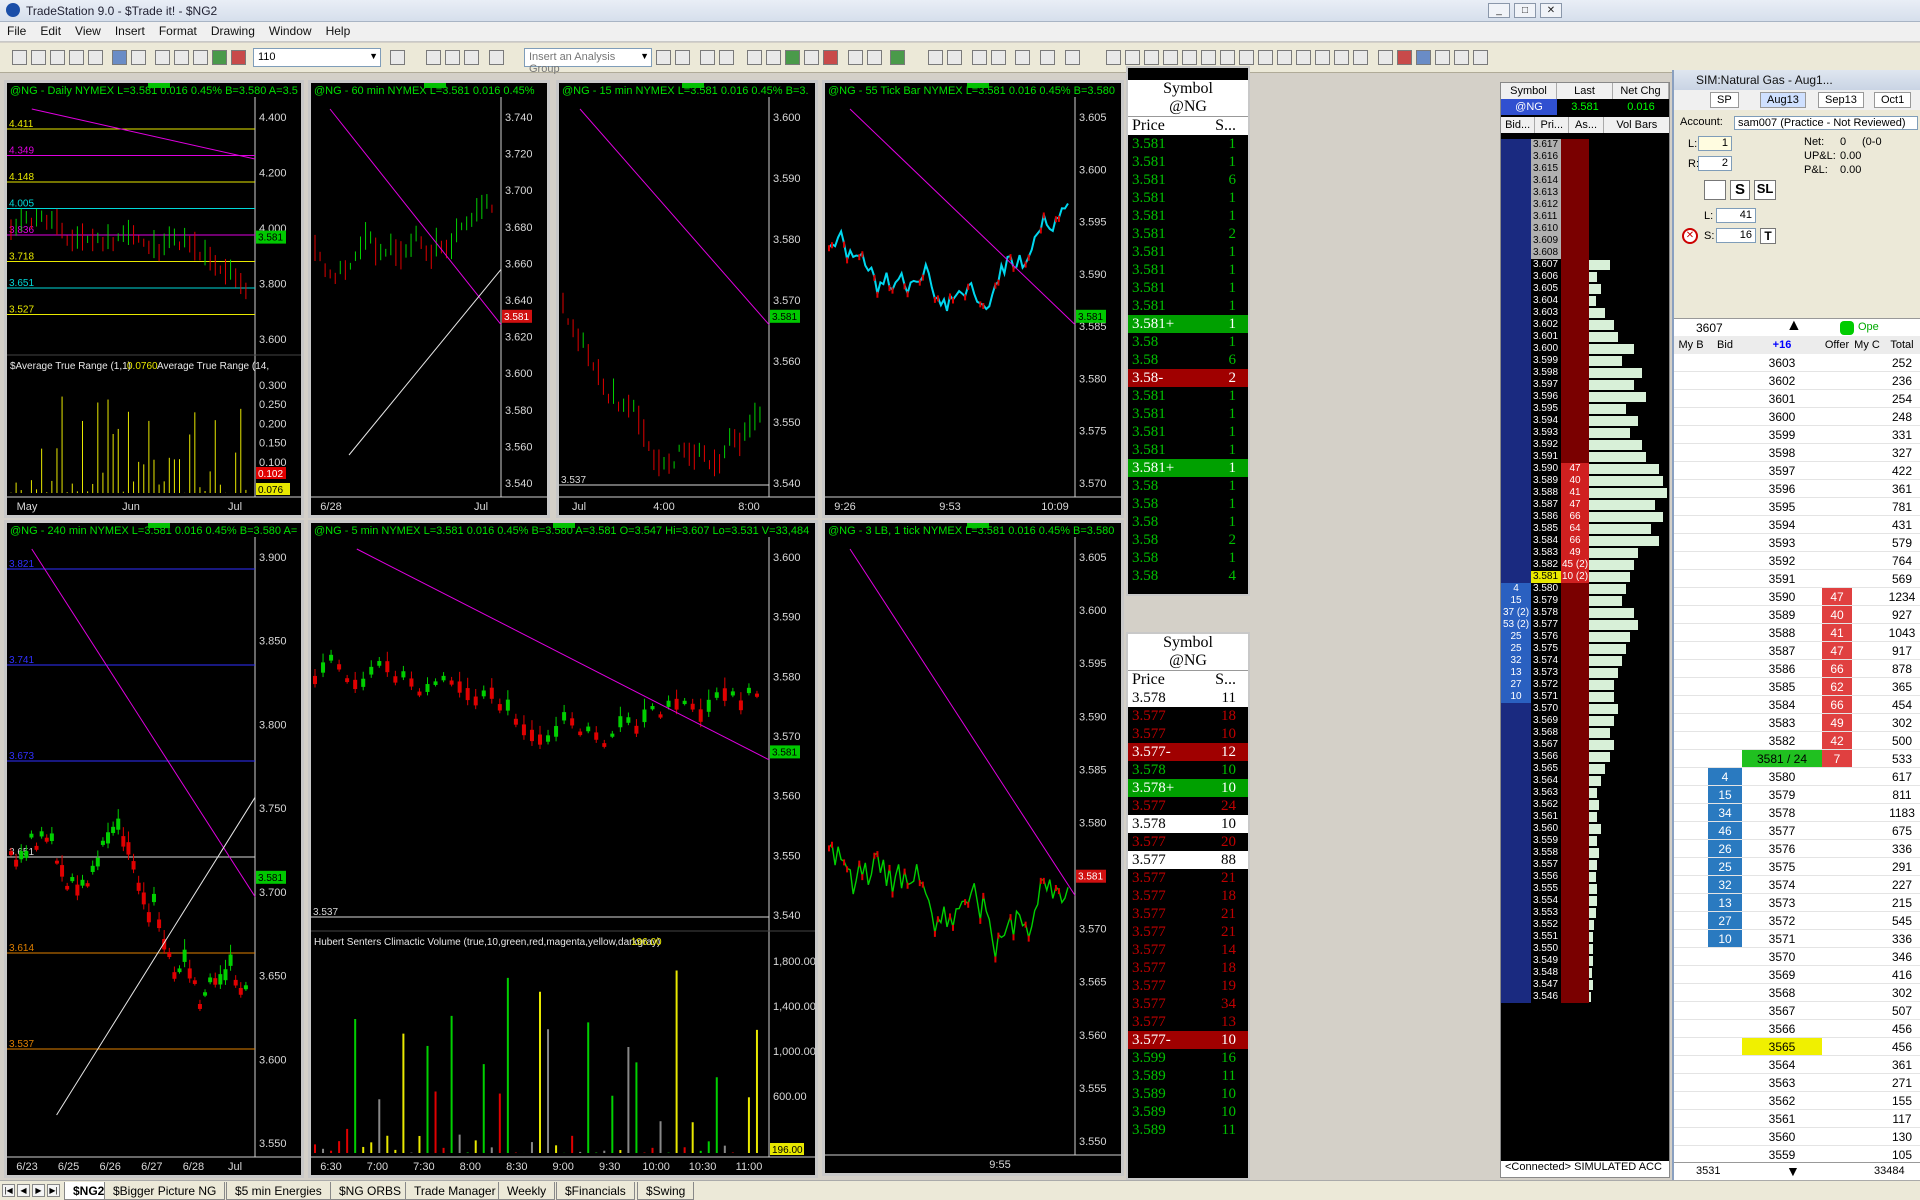  Describe the element at coordinates (1585, 325) in the screenshot. I see `depth-row: 3.602` at that location.